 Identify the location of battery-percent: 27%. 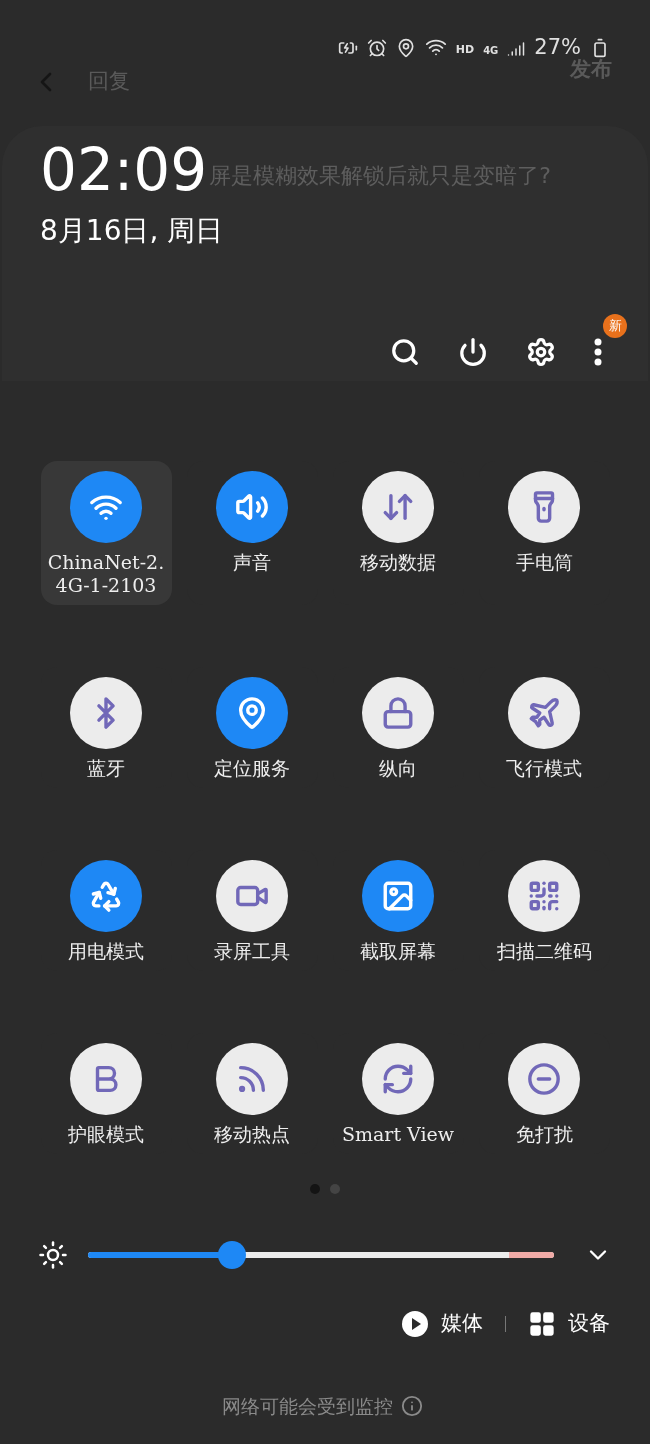
(557, 47).